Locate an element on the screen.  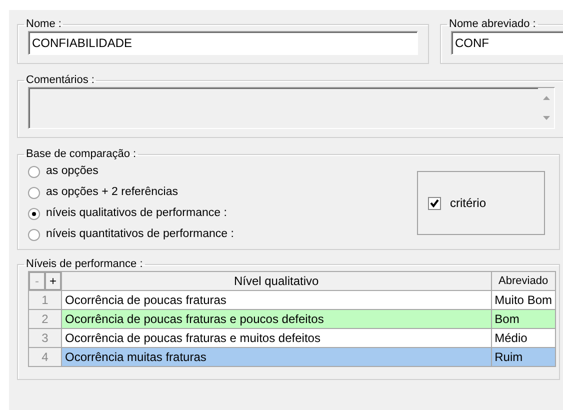
row-number: 4 is located at coordinates (45, 357).